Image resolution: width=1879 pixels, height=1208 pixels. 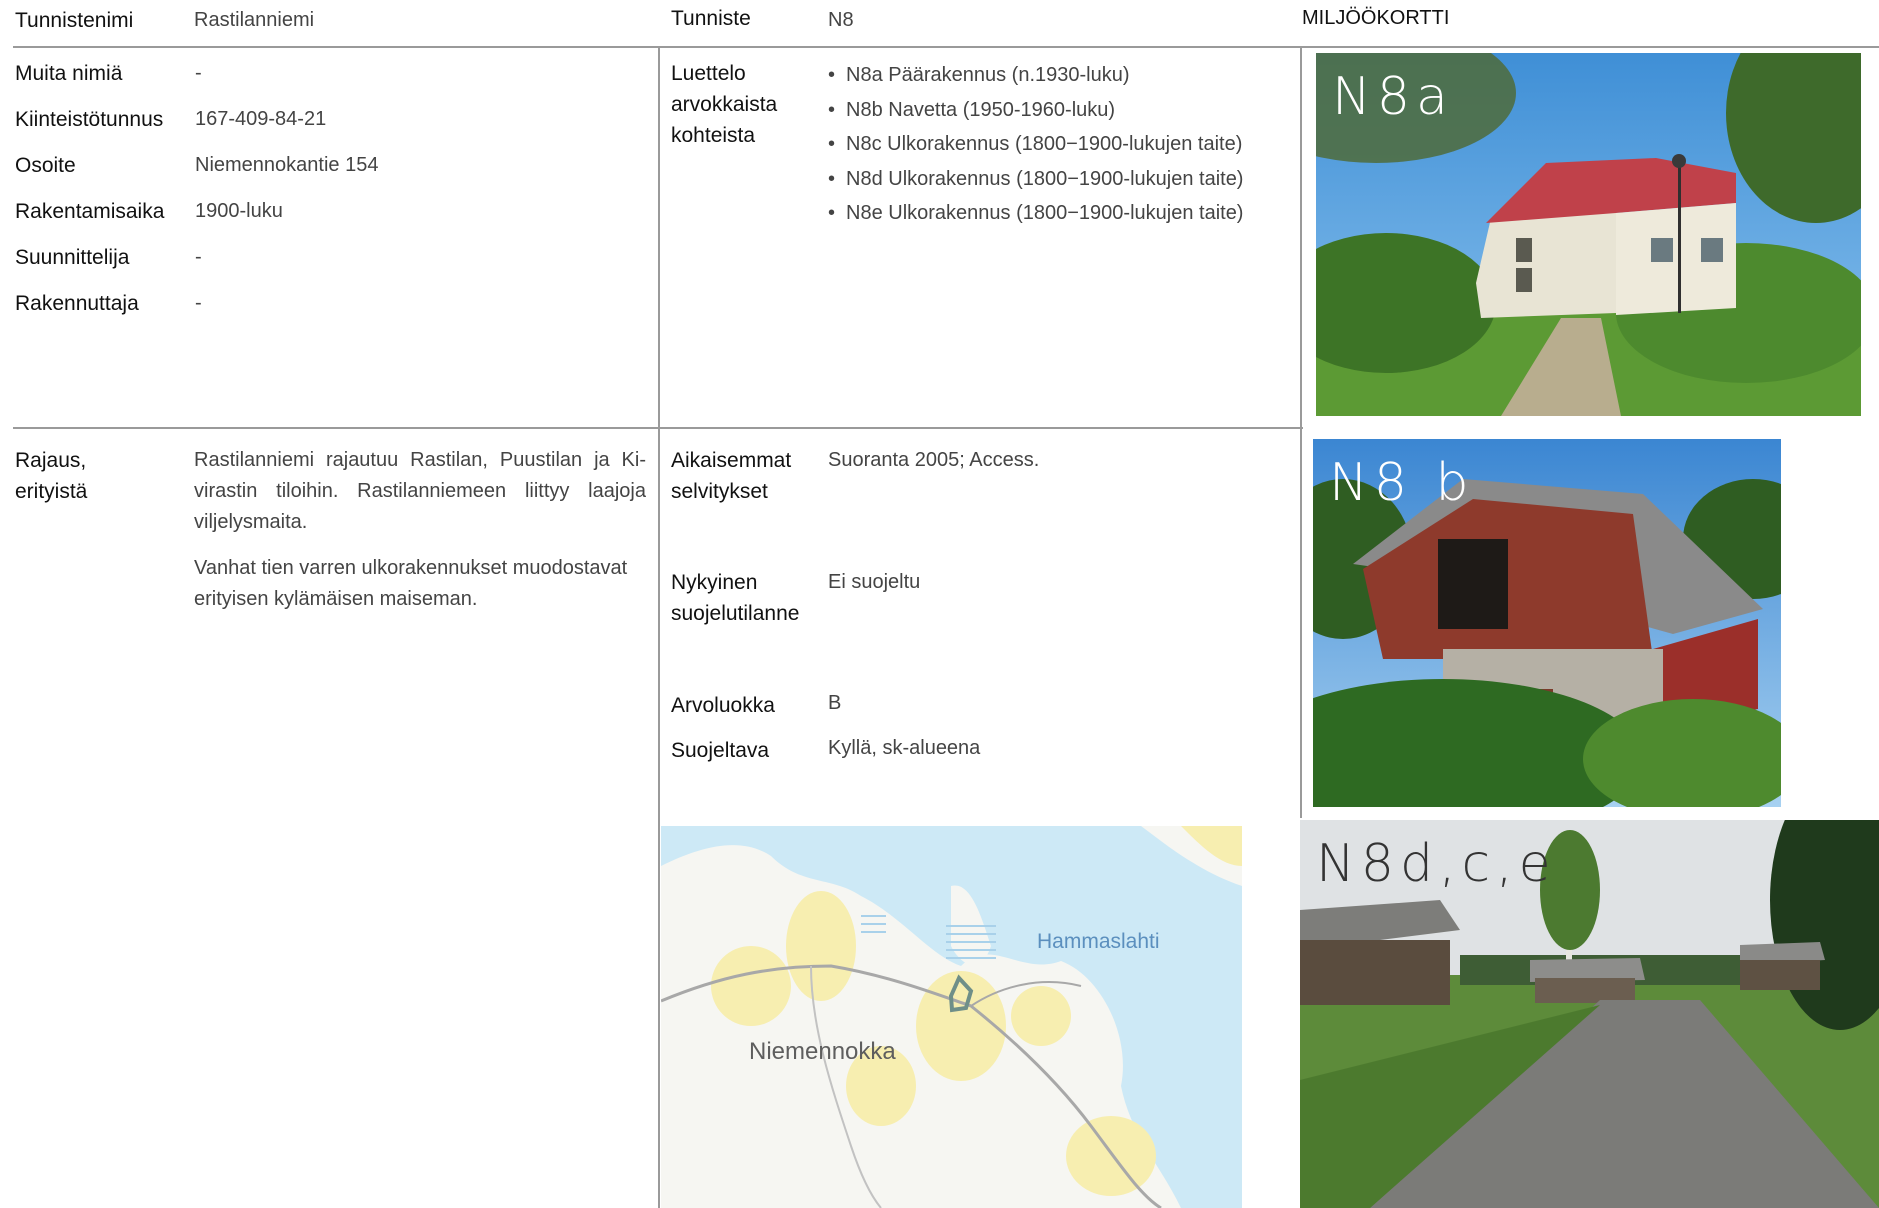 What do you see at coordinates (51, 476) in the screenshot?
I see `rajaus-label: Rajaus, erityistä` at bounding box center [51, 476].